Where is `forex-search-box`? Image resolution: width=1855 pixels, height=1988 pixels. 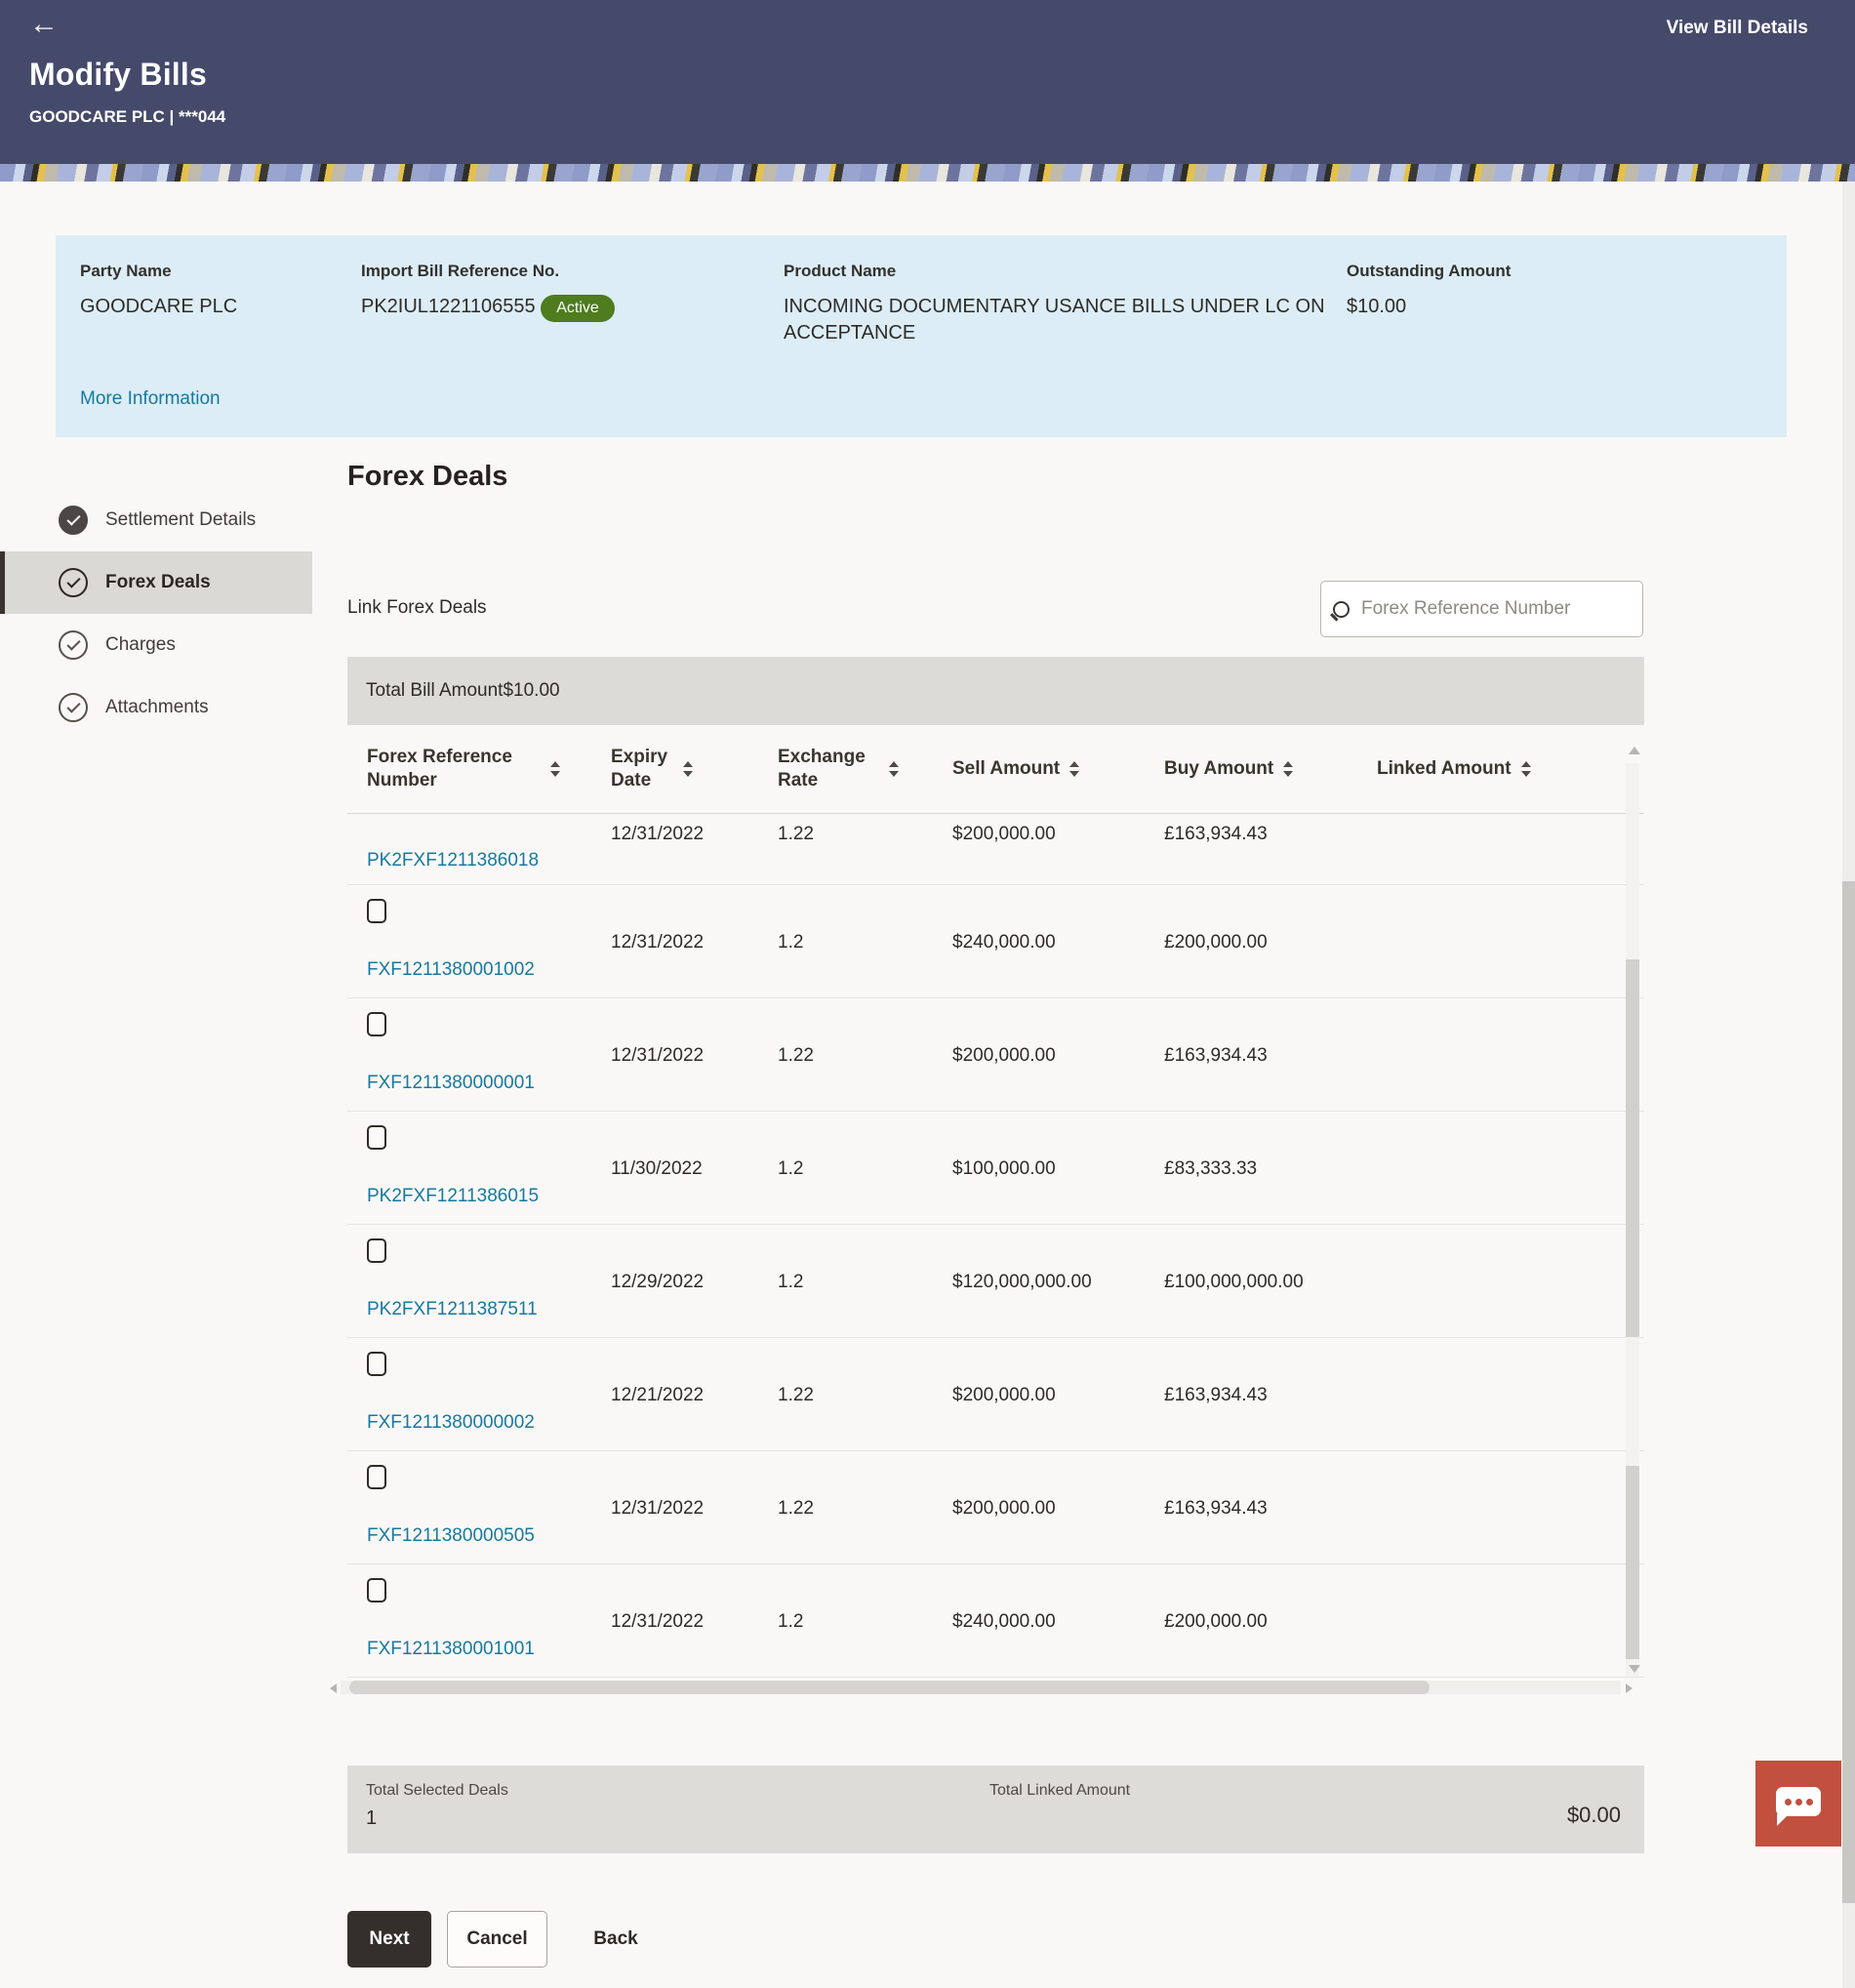 forex-search-box is located at coordinates (1481, 609).